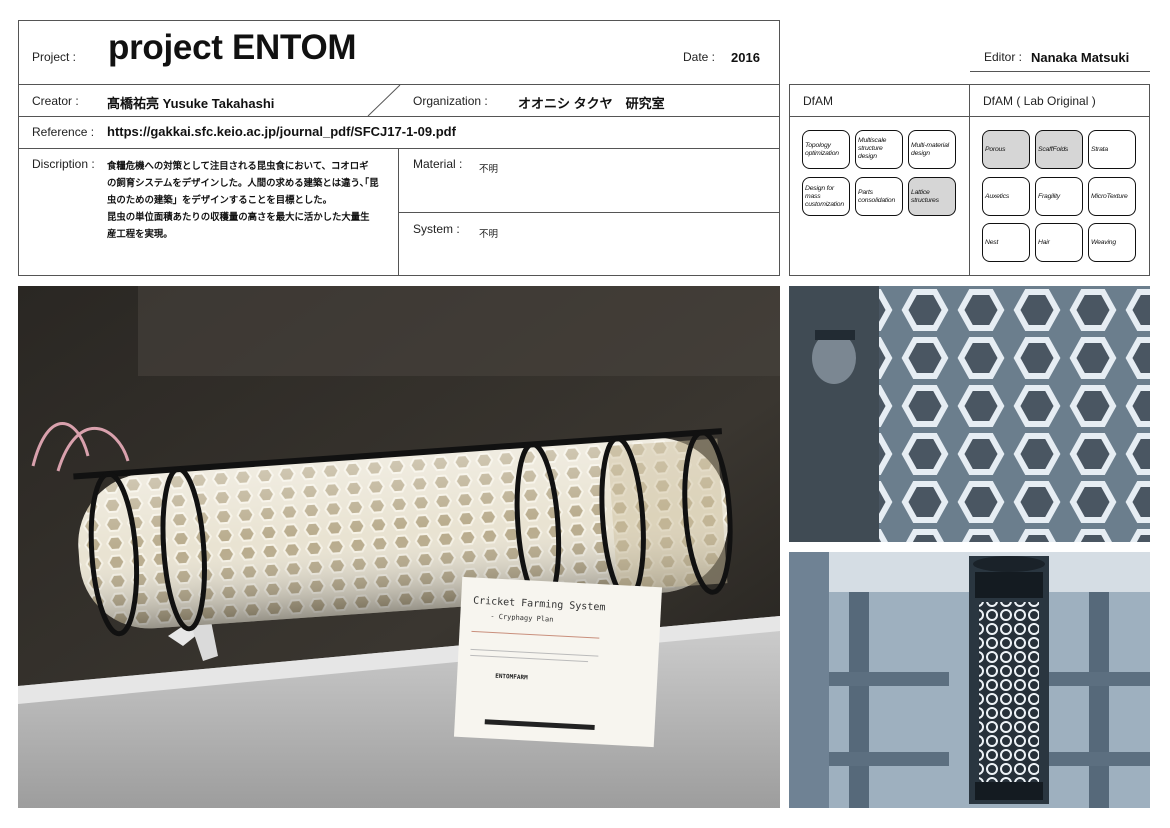 The image size is (1170, 828). I want to click on lattice-closeup-illustration, so click(969, 414).